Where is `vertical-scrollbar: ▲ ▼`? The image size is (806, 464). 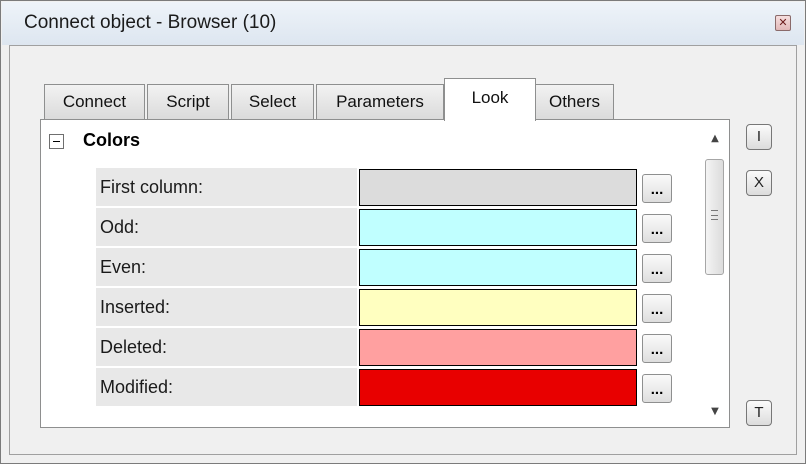
vertical-scrollbar: ▲ ▼ is located at coordinates (715, 273).